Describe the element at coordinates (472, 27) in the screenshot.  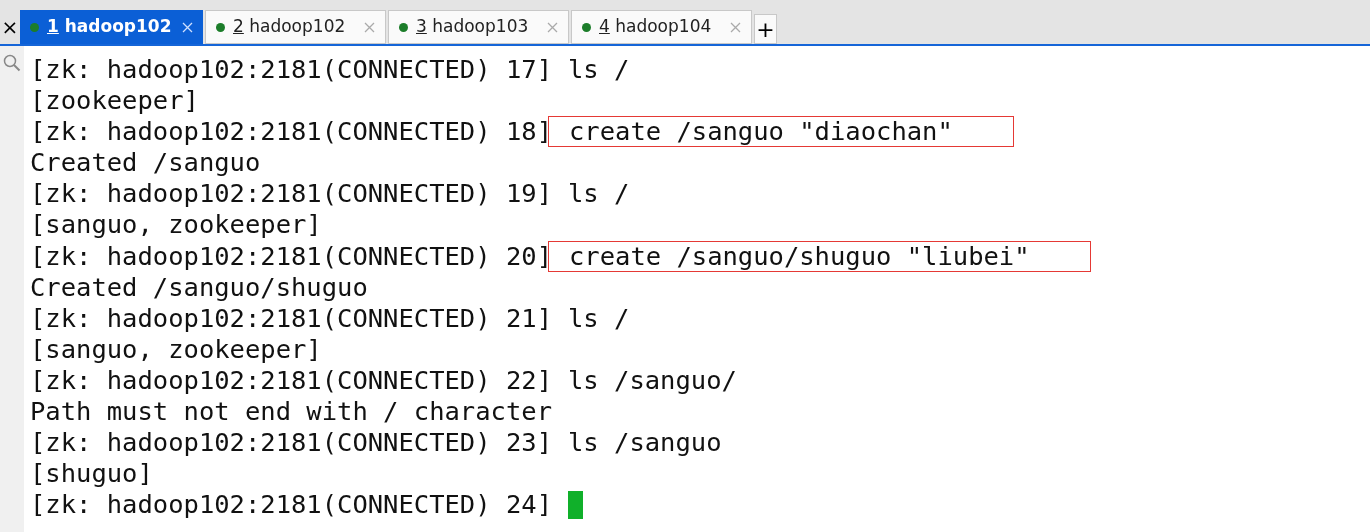
I see `tab-label: 3 hadoop103` at that location.